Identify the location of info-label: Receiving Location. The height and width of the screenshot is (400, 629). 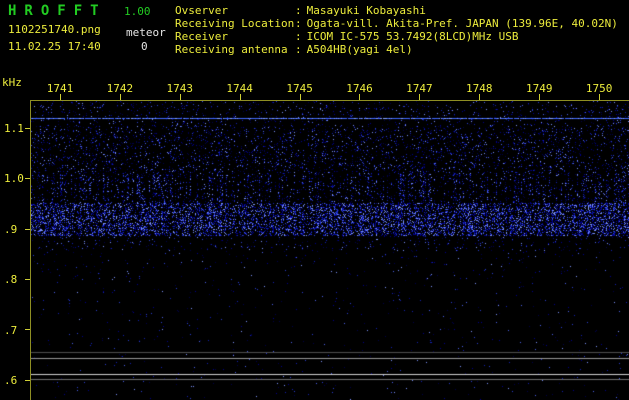
(235, 23).